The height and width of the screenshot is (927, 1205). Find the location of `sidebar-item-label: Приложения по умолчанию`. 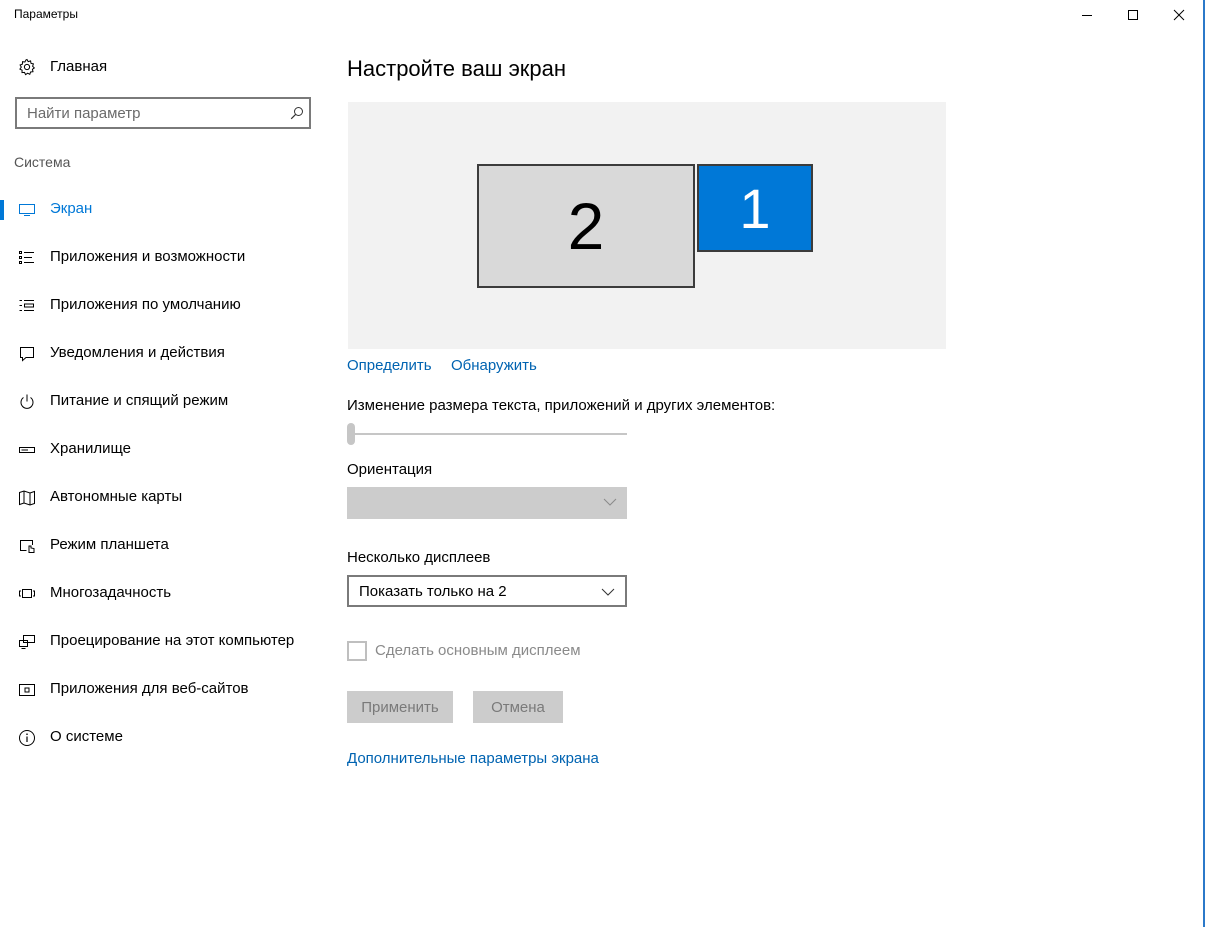

sidebar-item-label: Приложения по умолчанию is located at coordinates (145, 304).